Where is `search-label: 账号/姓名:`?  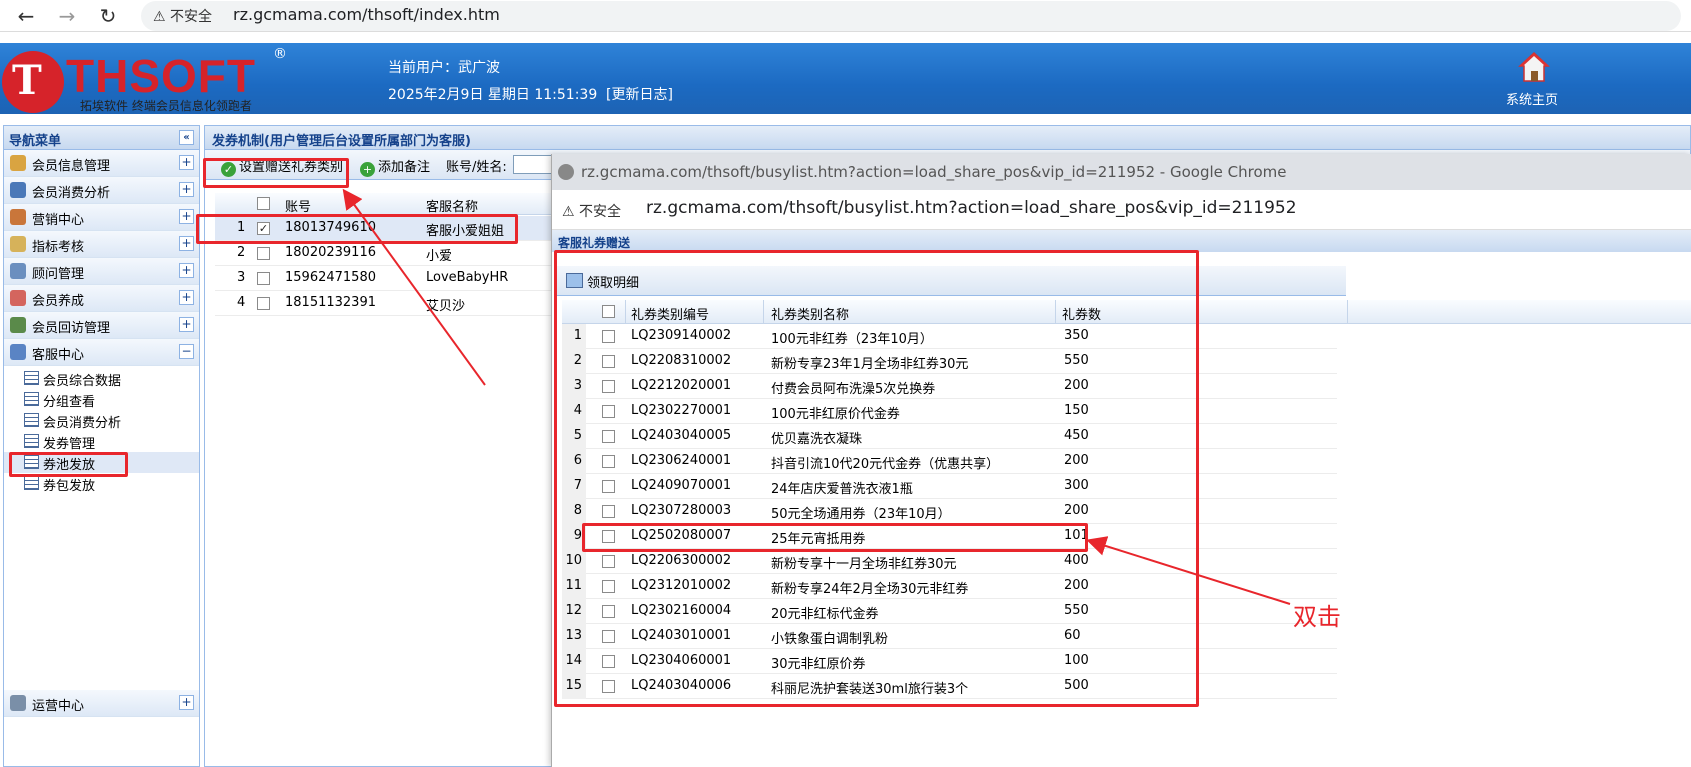 search-label: 账号/姓名: is located at coordinates (476, 167).